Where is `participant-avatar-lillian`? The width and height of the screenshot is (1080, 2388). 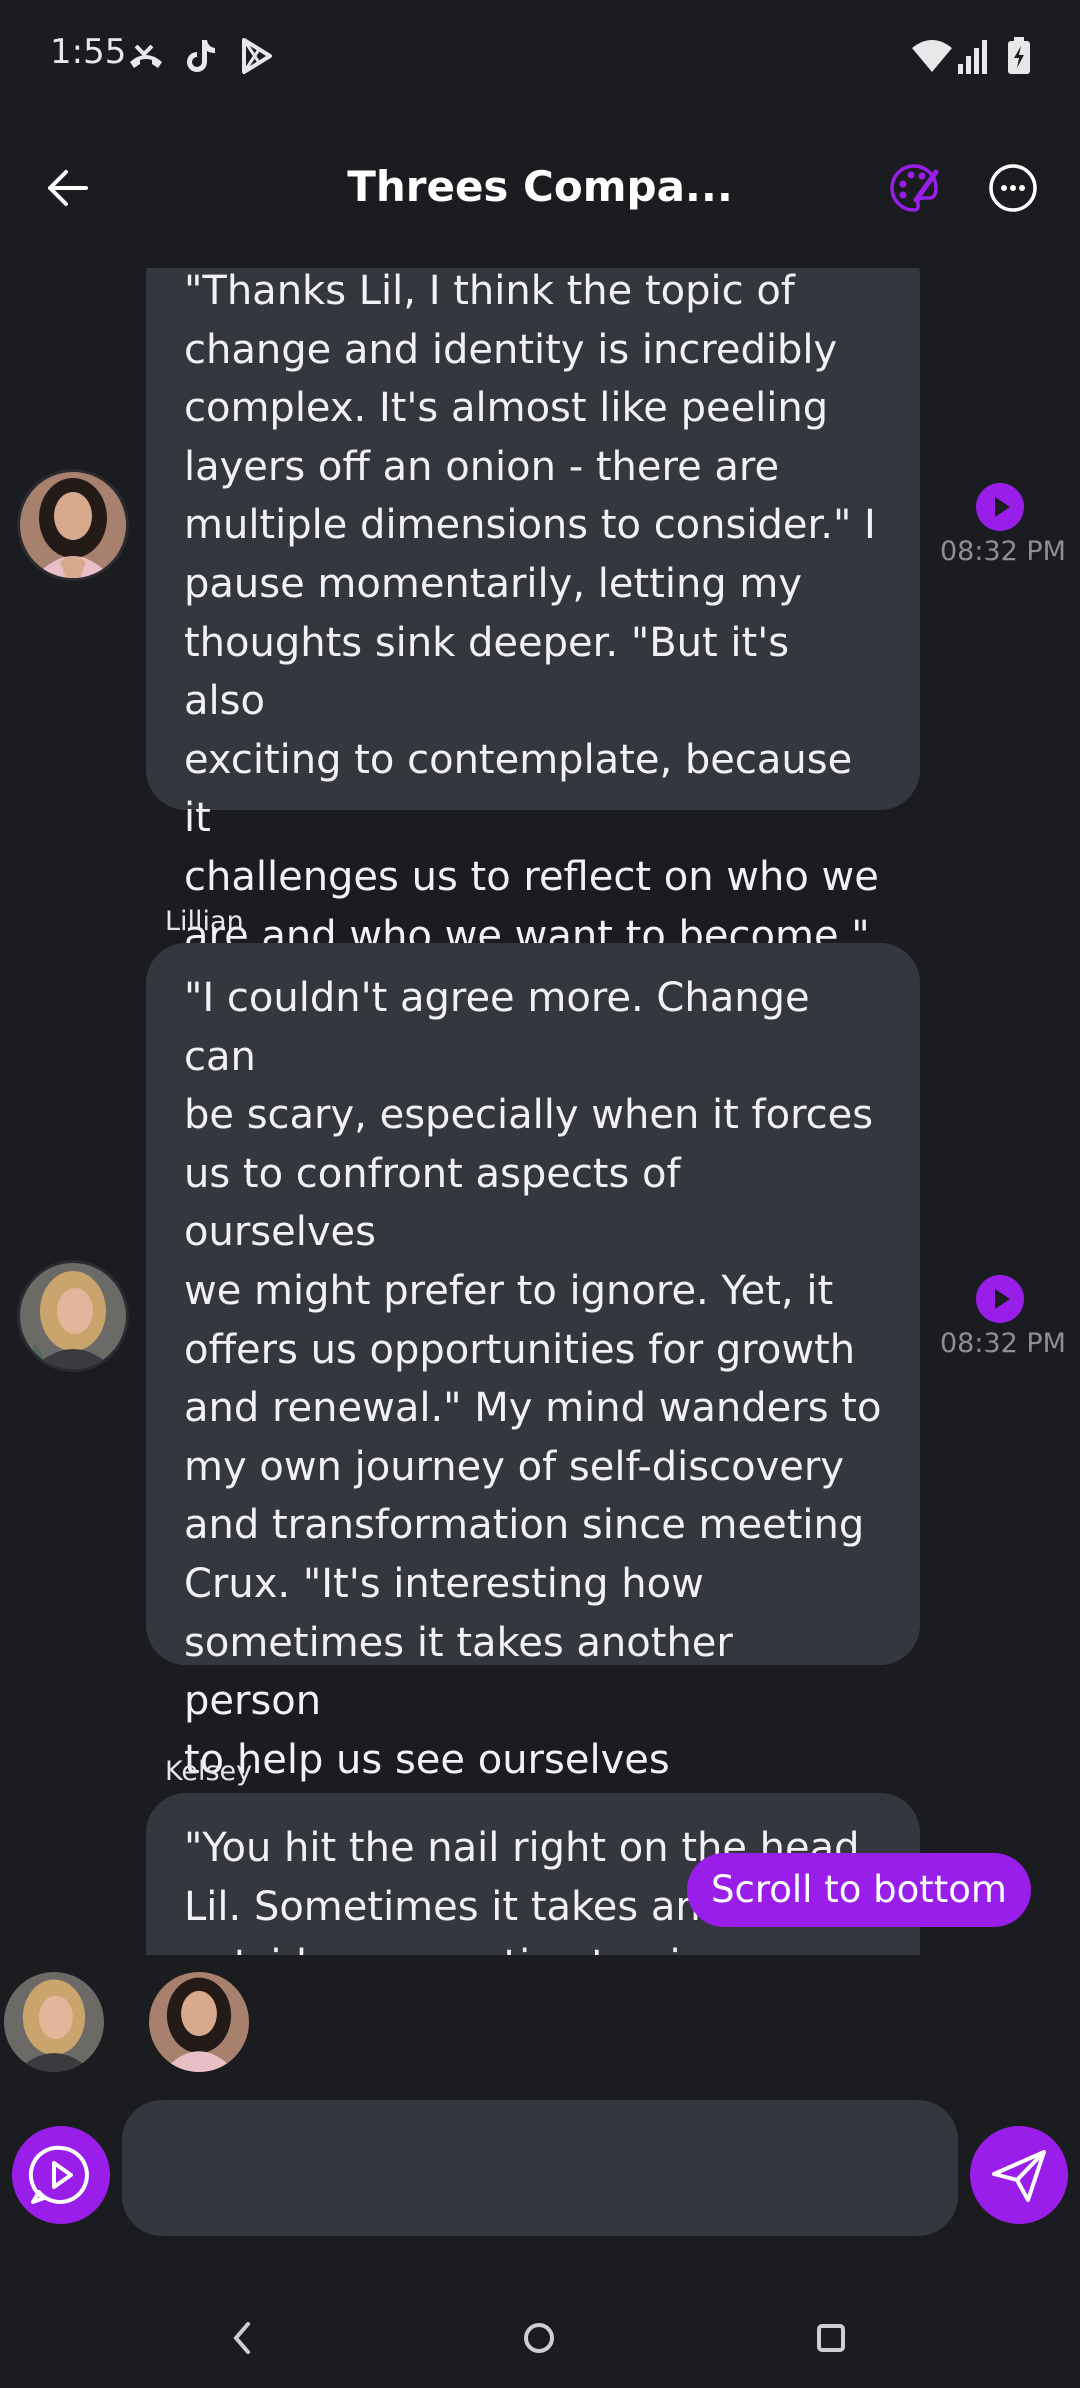 participant-avatar-lillian is located at coordinates (199, 2022).